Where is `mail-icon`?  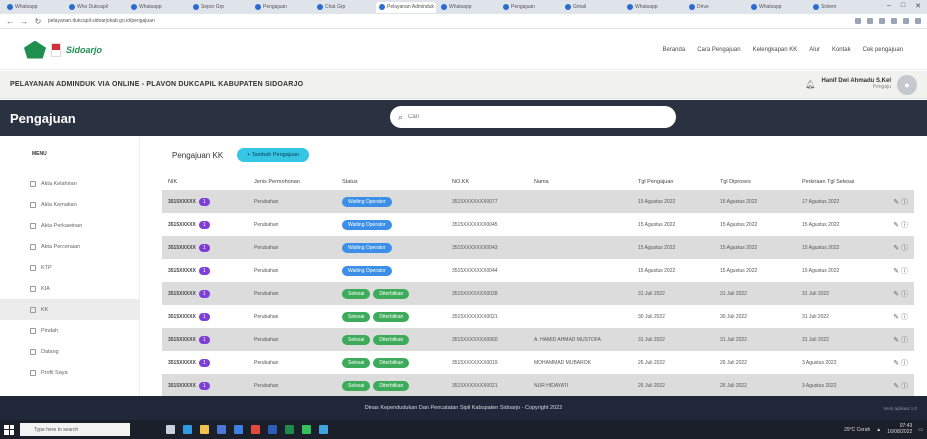
mail-icon is located at coordinates (238, 429).